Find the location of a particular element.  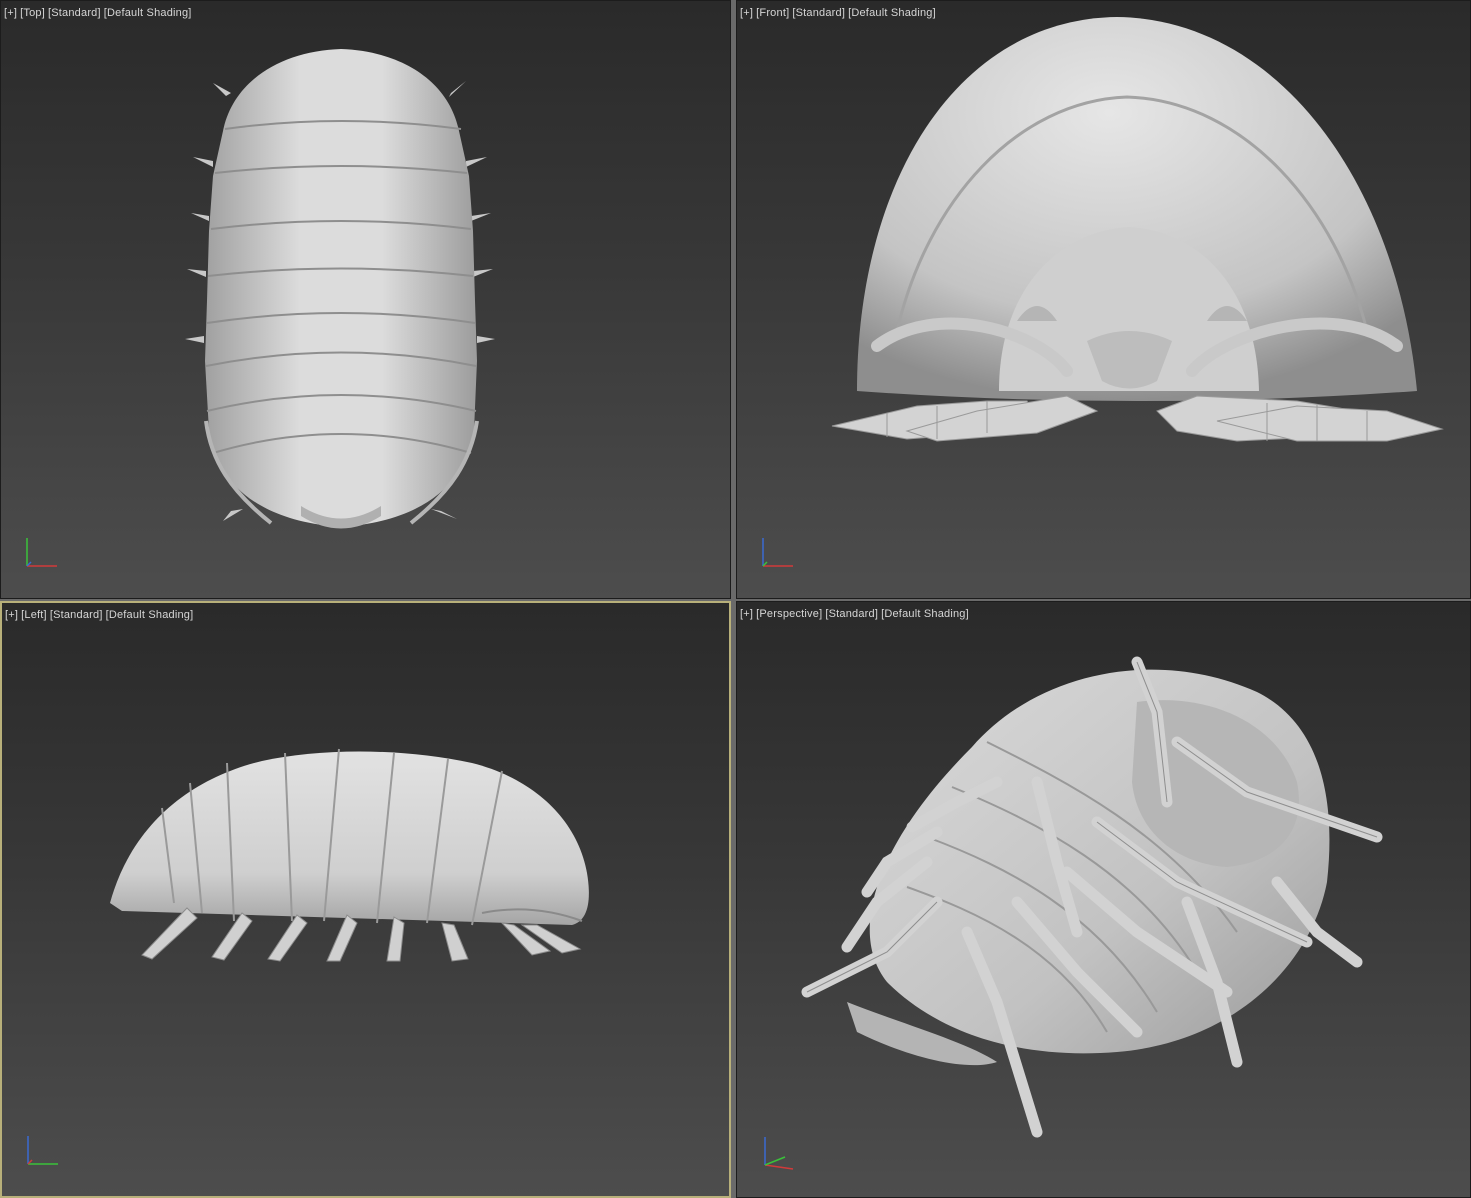

axis-gizmo-perspective is located at coordinates (779, 1153).